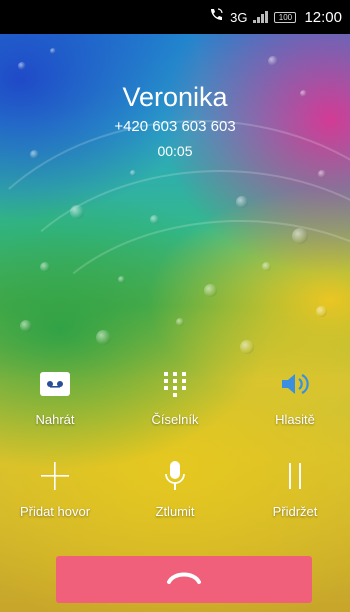 The image size is (350, 612). Describe the element at coordinates (175, 386) in the screenshot. I see `dialpad-icon` at that location.